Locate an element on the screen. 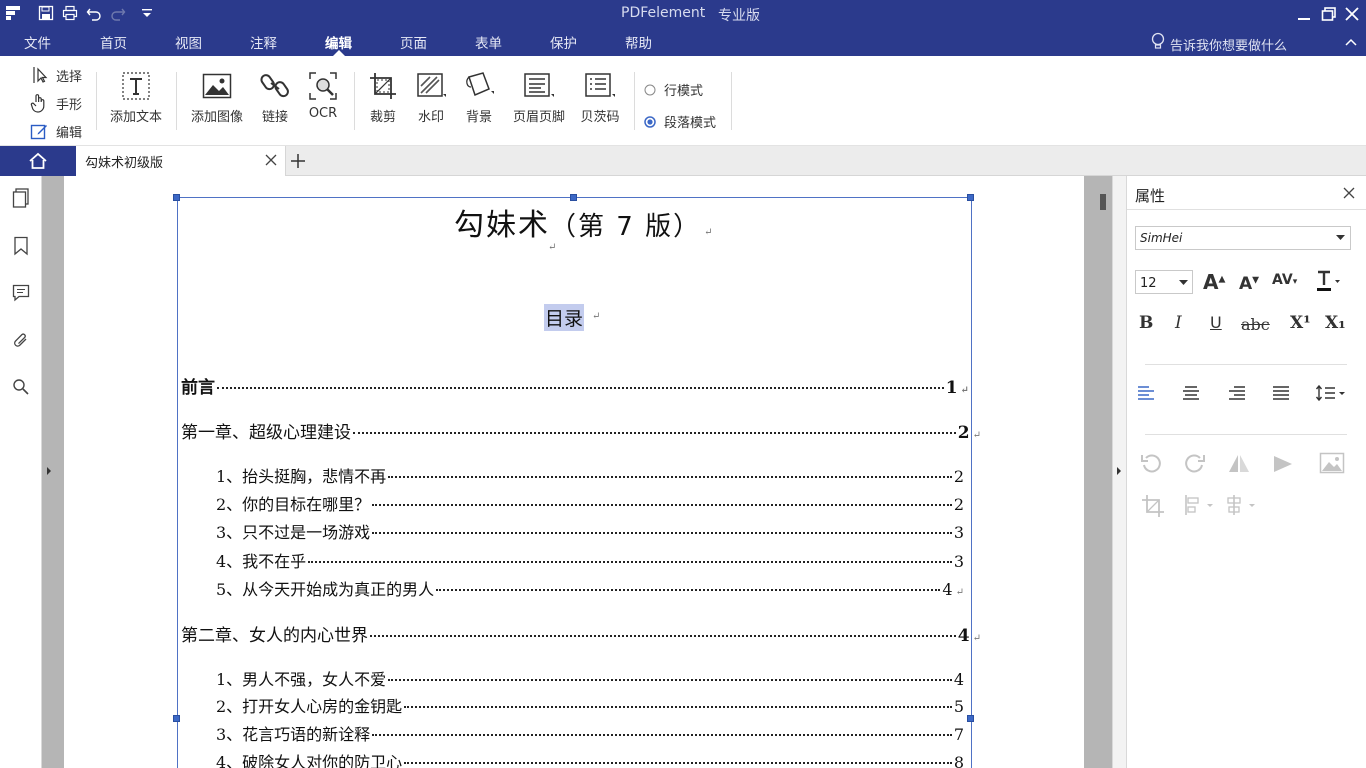 The image size is (1366, 768). underline-button: U is located at coordinates (1216, 322).